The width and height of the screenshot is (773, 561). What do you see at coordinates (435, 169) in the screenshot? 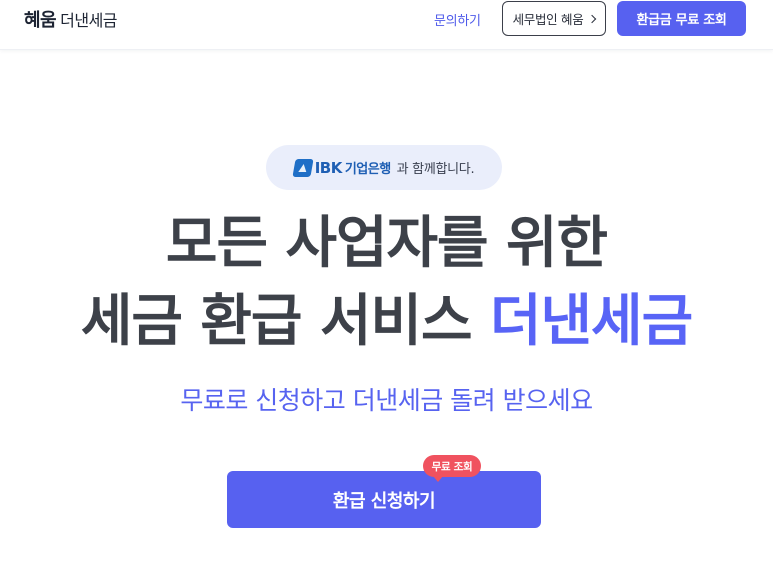
I see `partner-badge-text: 과 함께합니다.` at bounding box center [435, 169].